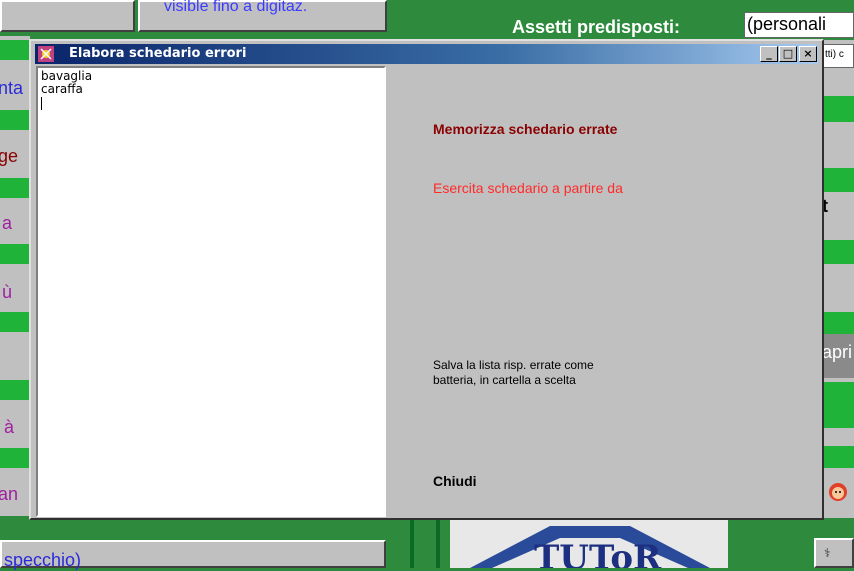  Describe the element at coordinates (9, 156) in the screenshot. I see `left-fragment-2: ge` at that location.